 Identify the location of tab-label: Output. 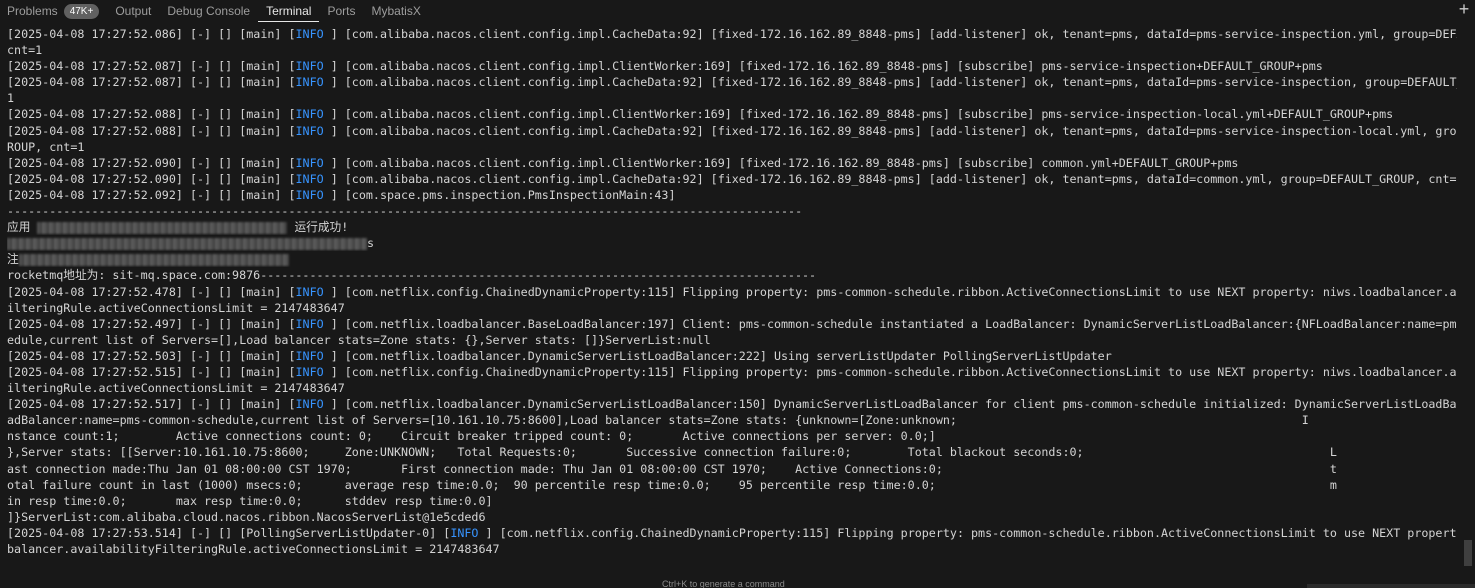
(133, 11).